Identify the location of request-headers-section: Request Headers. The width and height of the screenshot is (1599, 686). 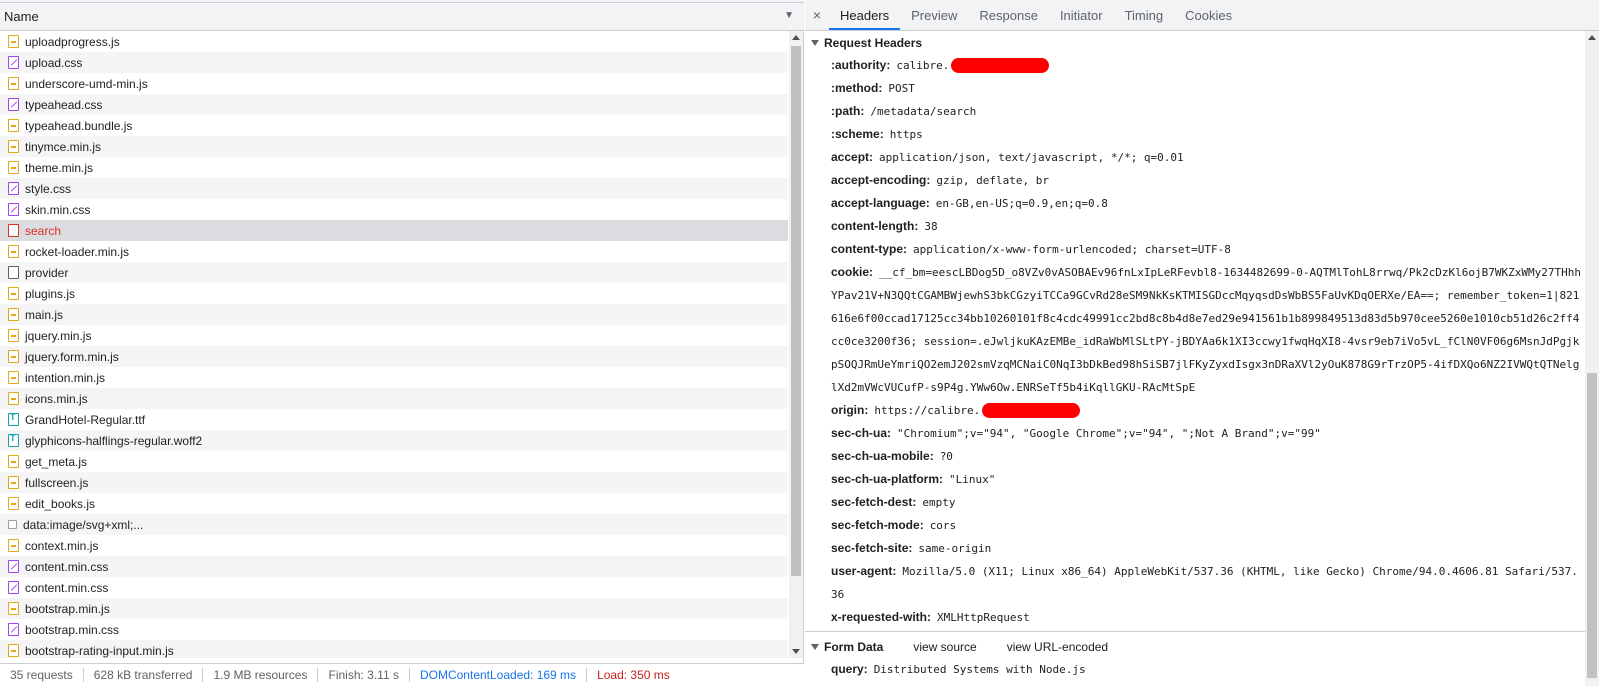
(1195, 42).